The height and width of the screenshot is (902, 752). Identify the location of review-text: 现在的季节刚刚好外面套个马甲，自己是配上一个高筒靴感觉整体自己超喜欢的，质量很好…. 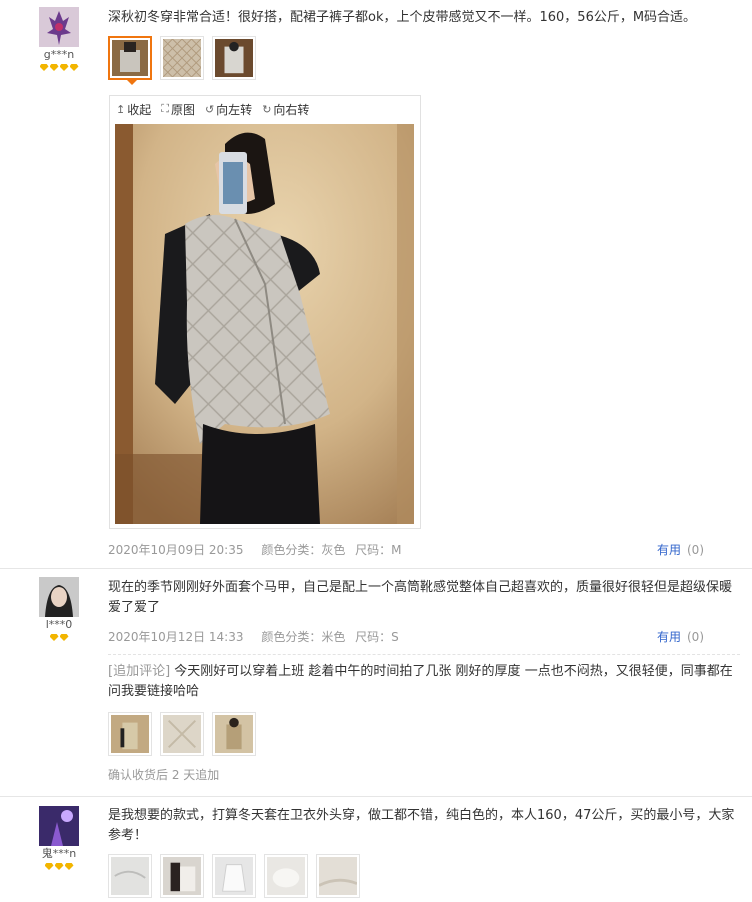
(420, 597).